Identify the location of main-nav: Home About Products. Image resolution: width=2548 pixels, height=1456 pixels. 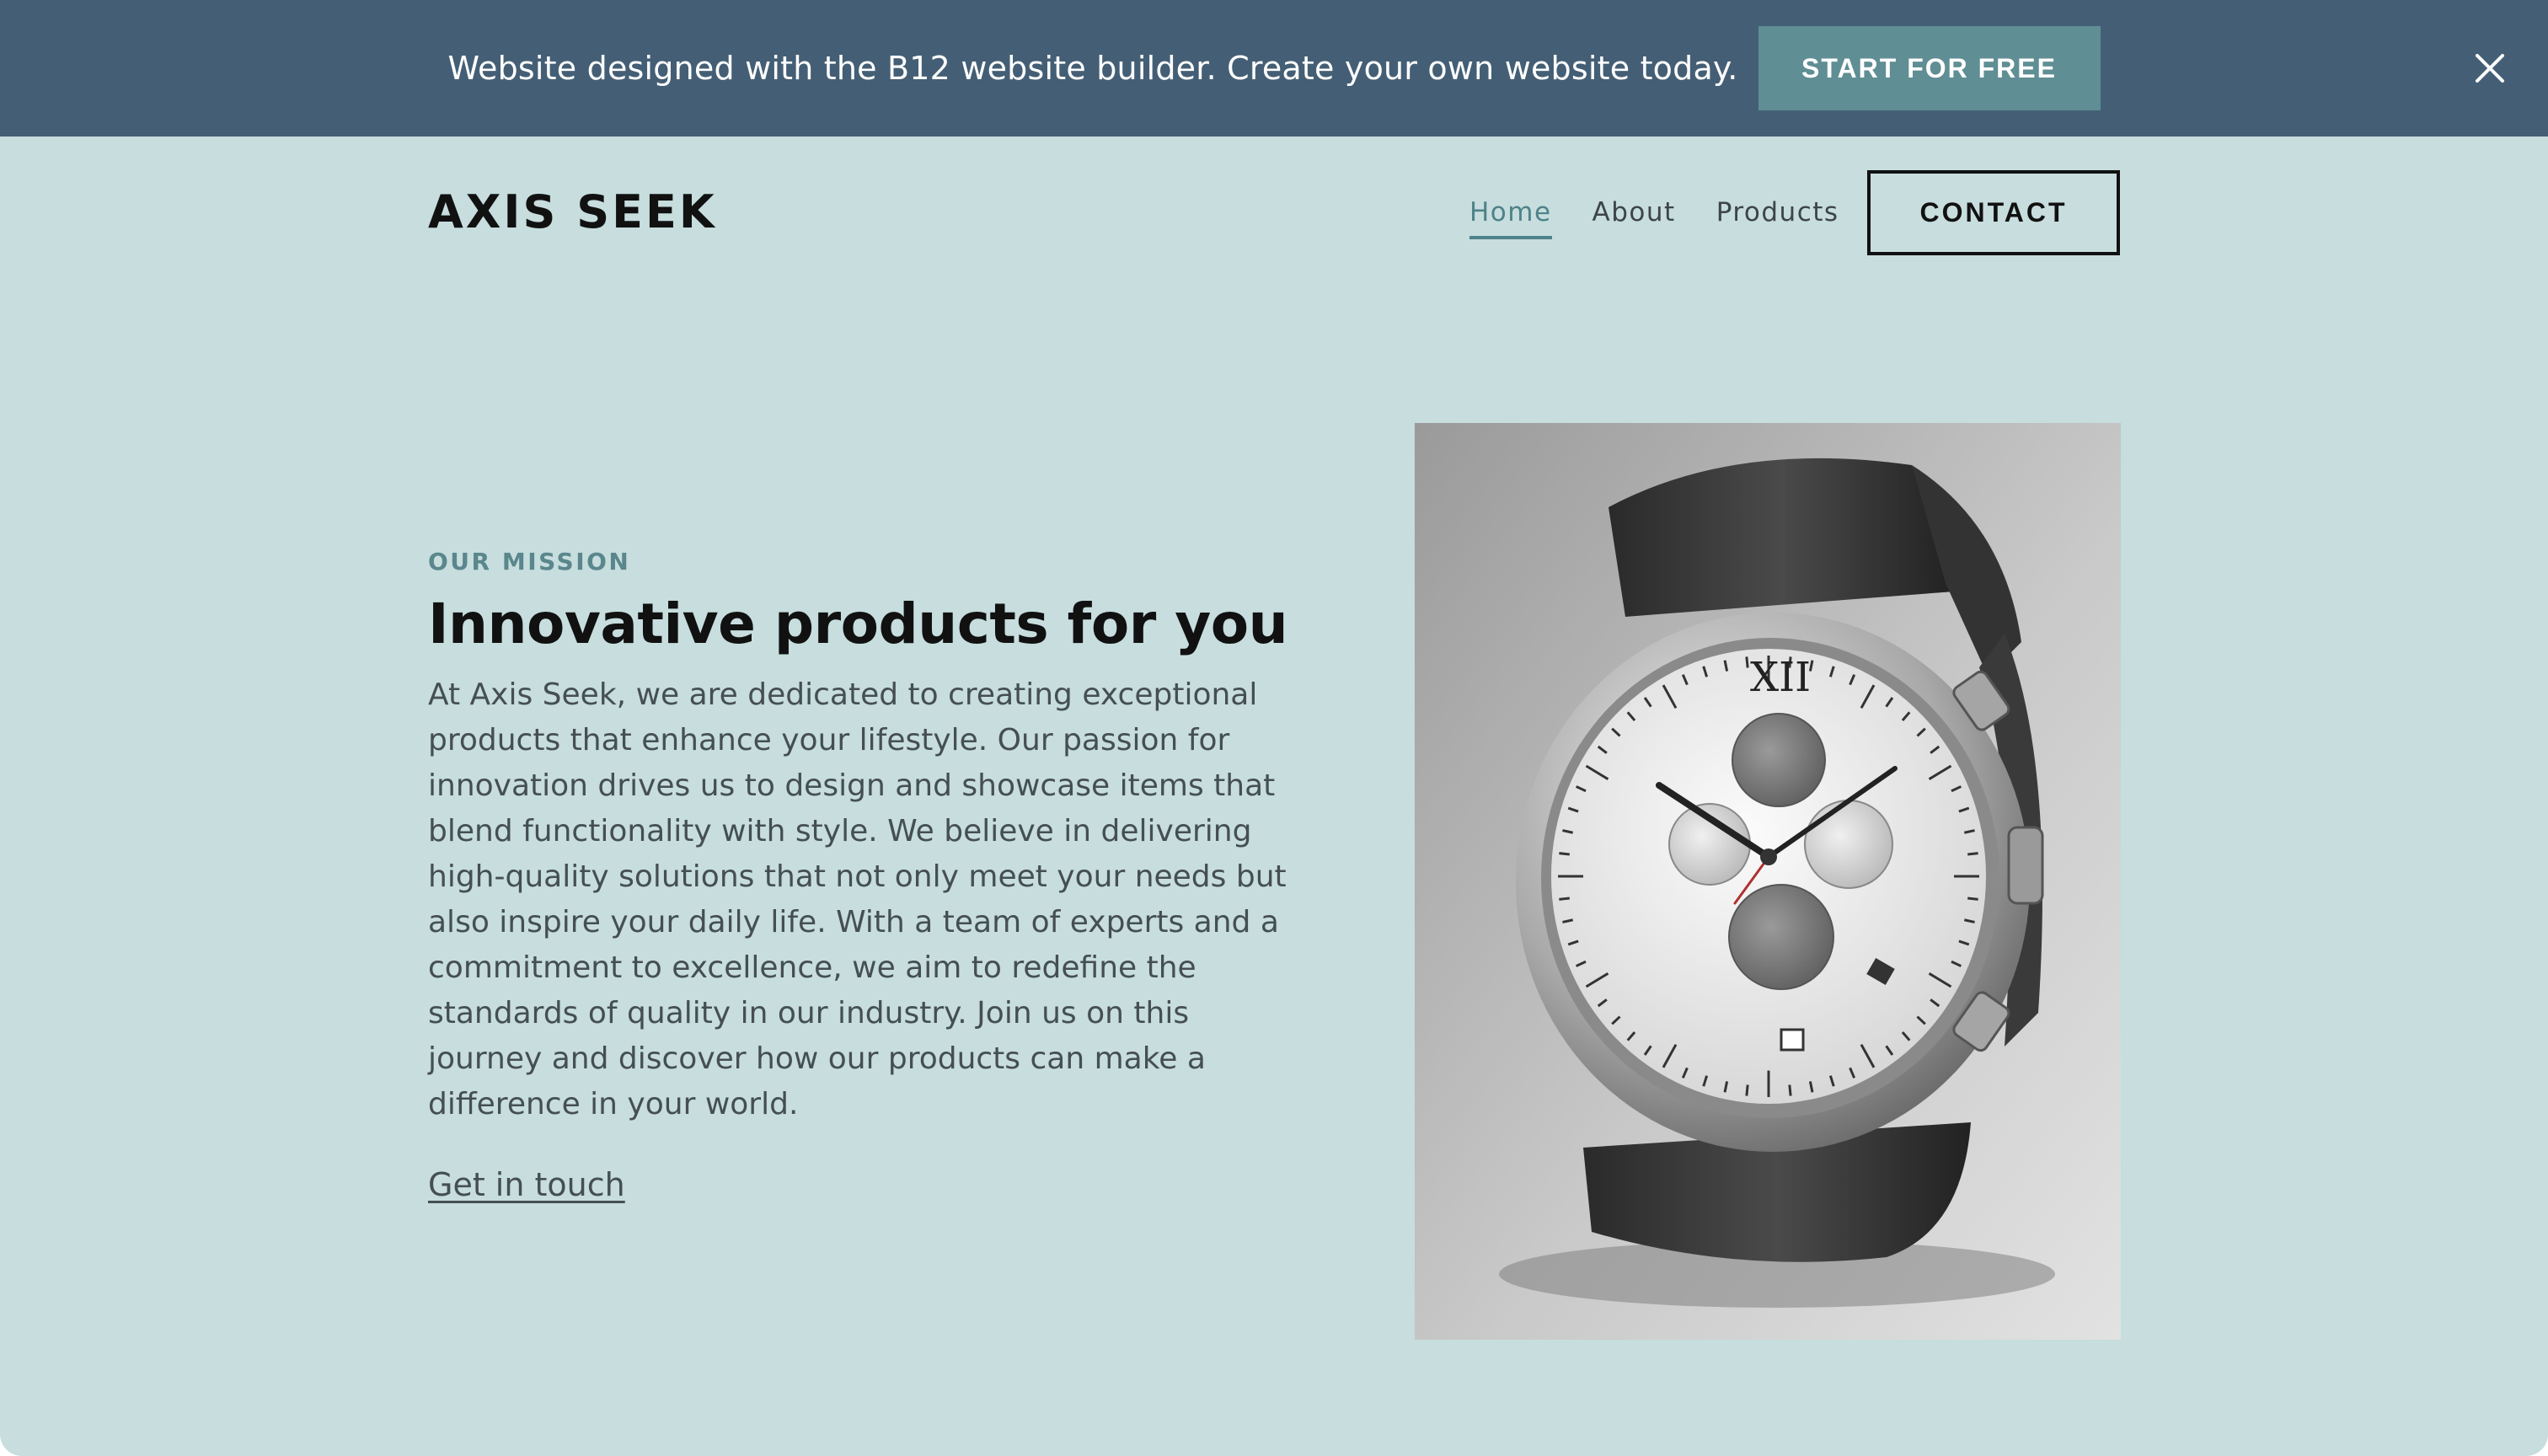
(1674, 218).